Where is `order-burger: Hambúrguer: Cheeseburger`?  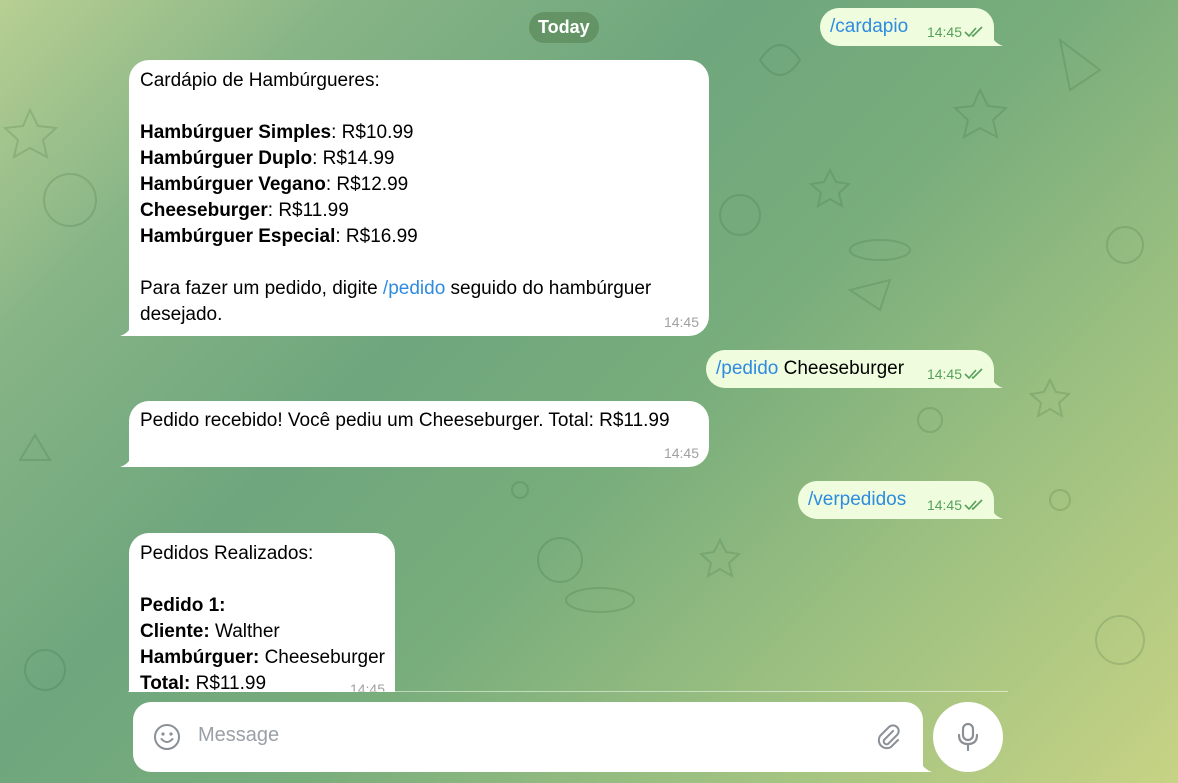 order-burger: Hambúrguer: Cheeseburger is located at coordinates (262, 657).